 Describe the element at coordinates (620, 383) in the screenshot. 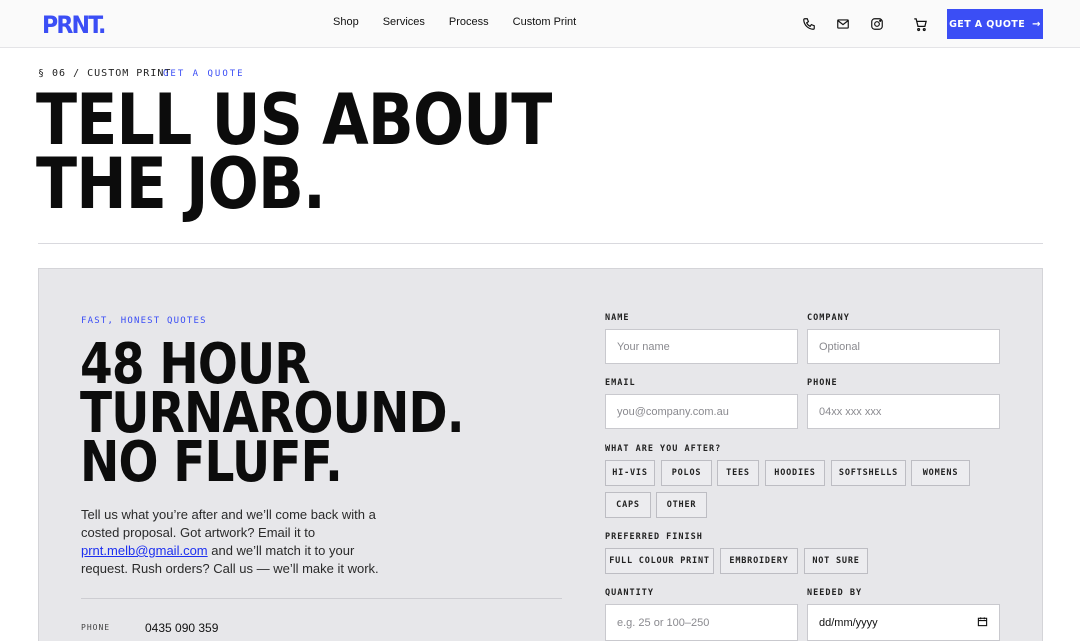

I see `email-label: EMAIL` at that location.